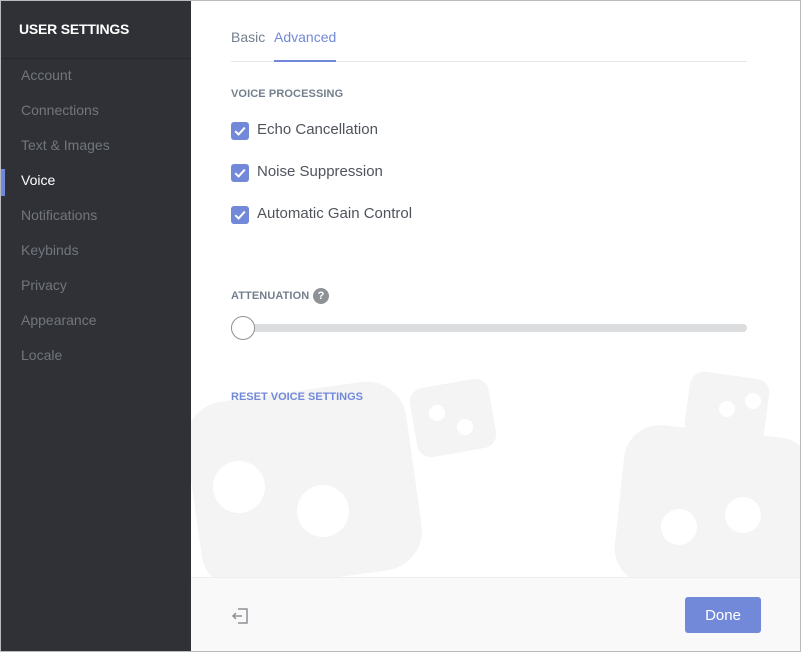 The width and height of the screenshot is (801, 652). I want to click on echo-cancellation-option: Echo Cancellation, so click(331, 131).